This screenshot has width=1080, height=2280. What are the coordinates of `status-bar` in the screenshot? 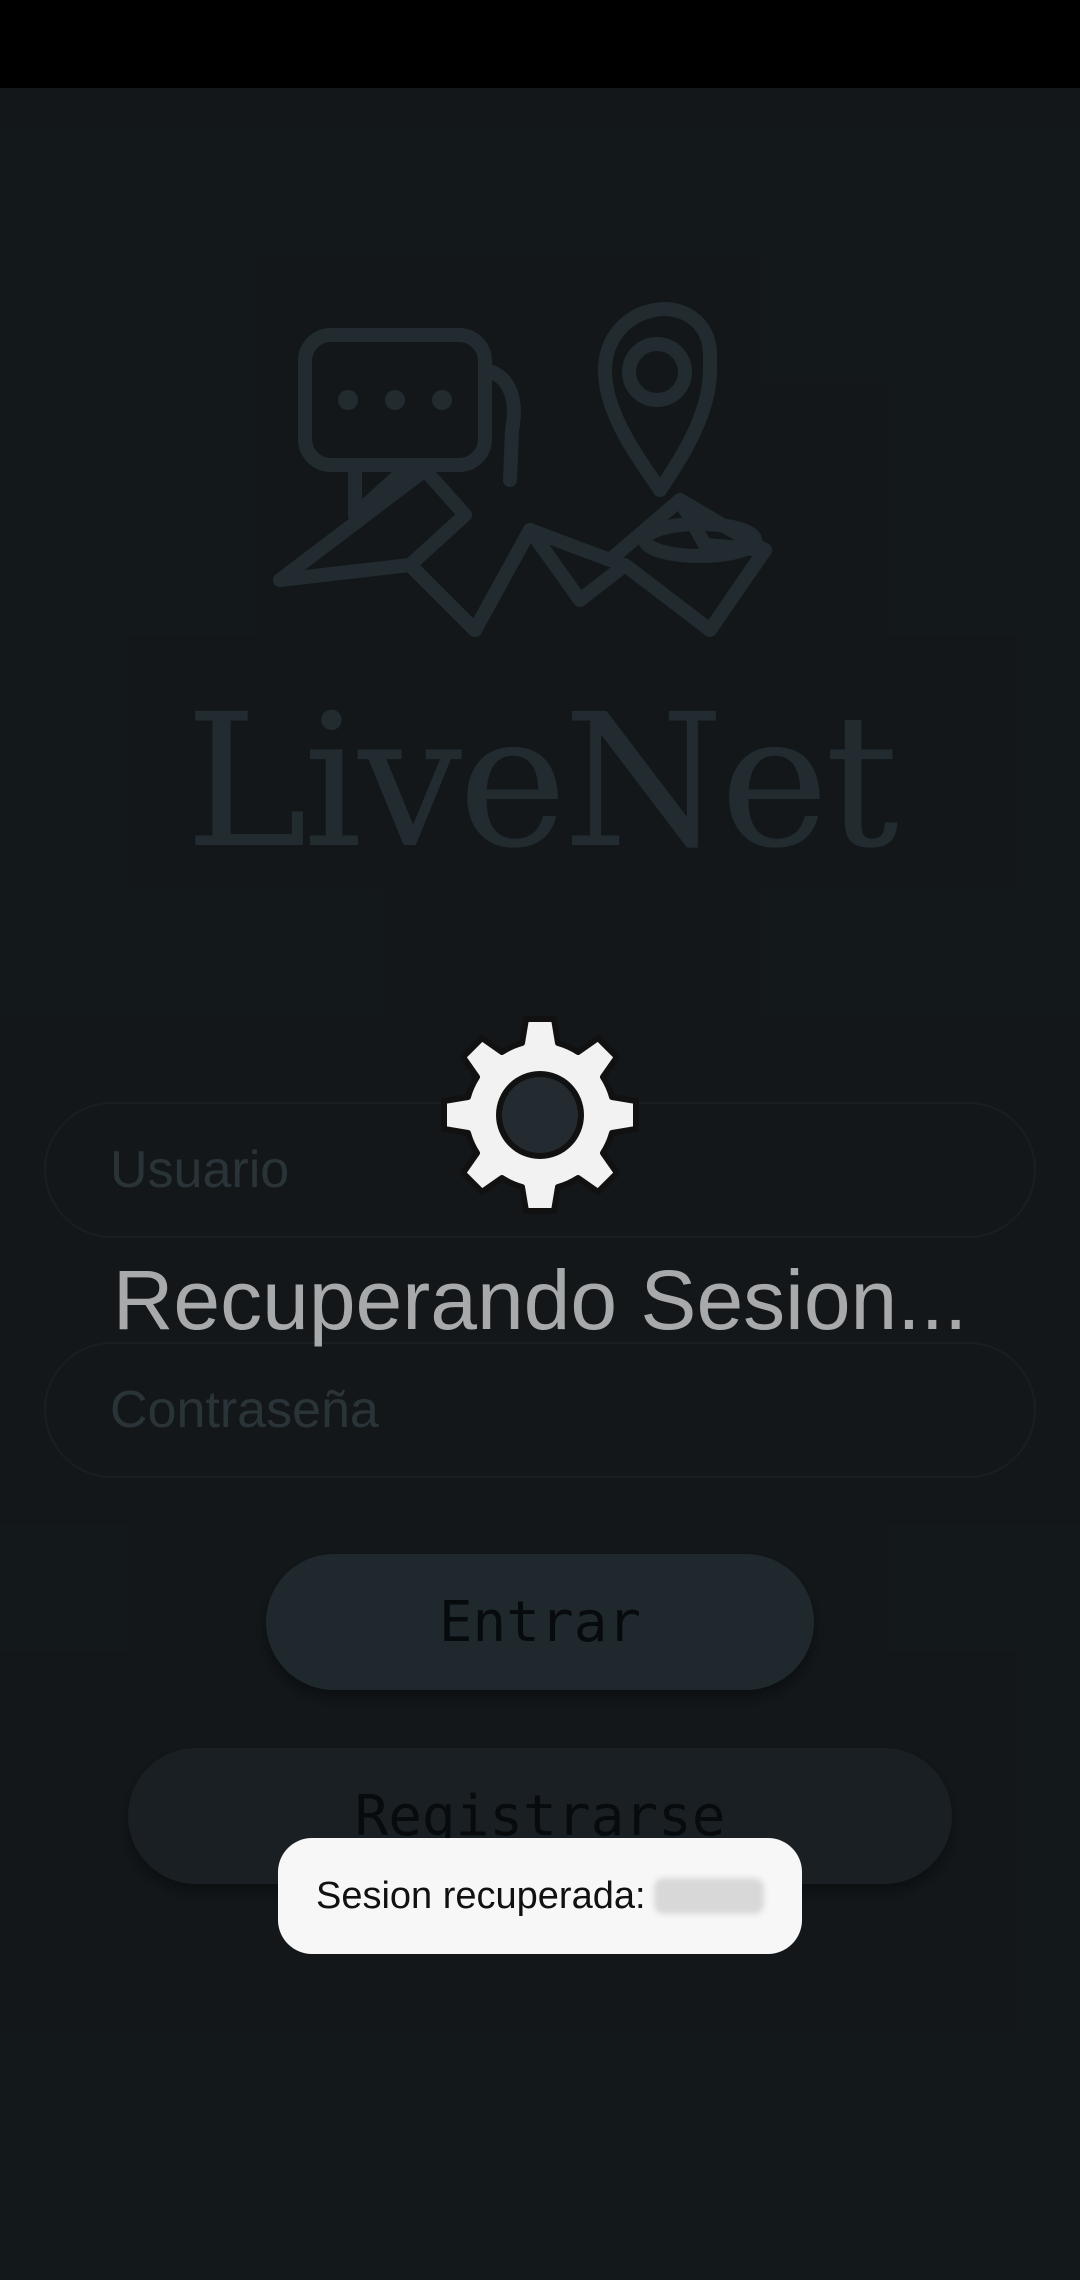 It's located at (540, 44).